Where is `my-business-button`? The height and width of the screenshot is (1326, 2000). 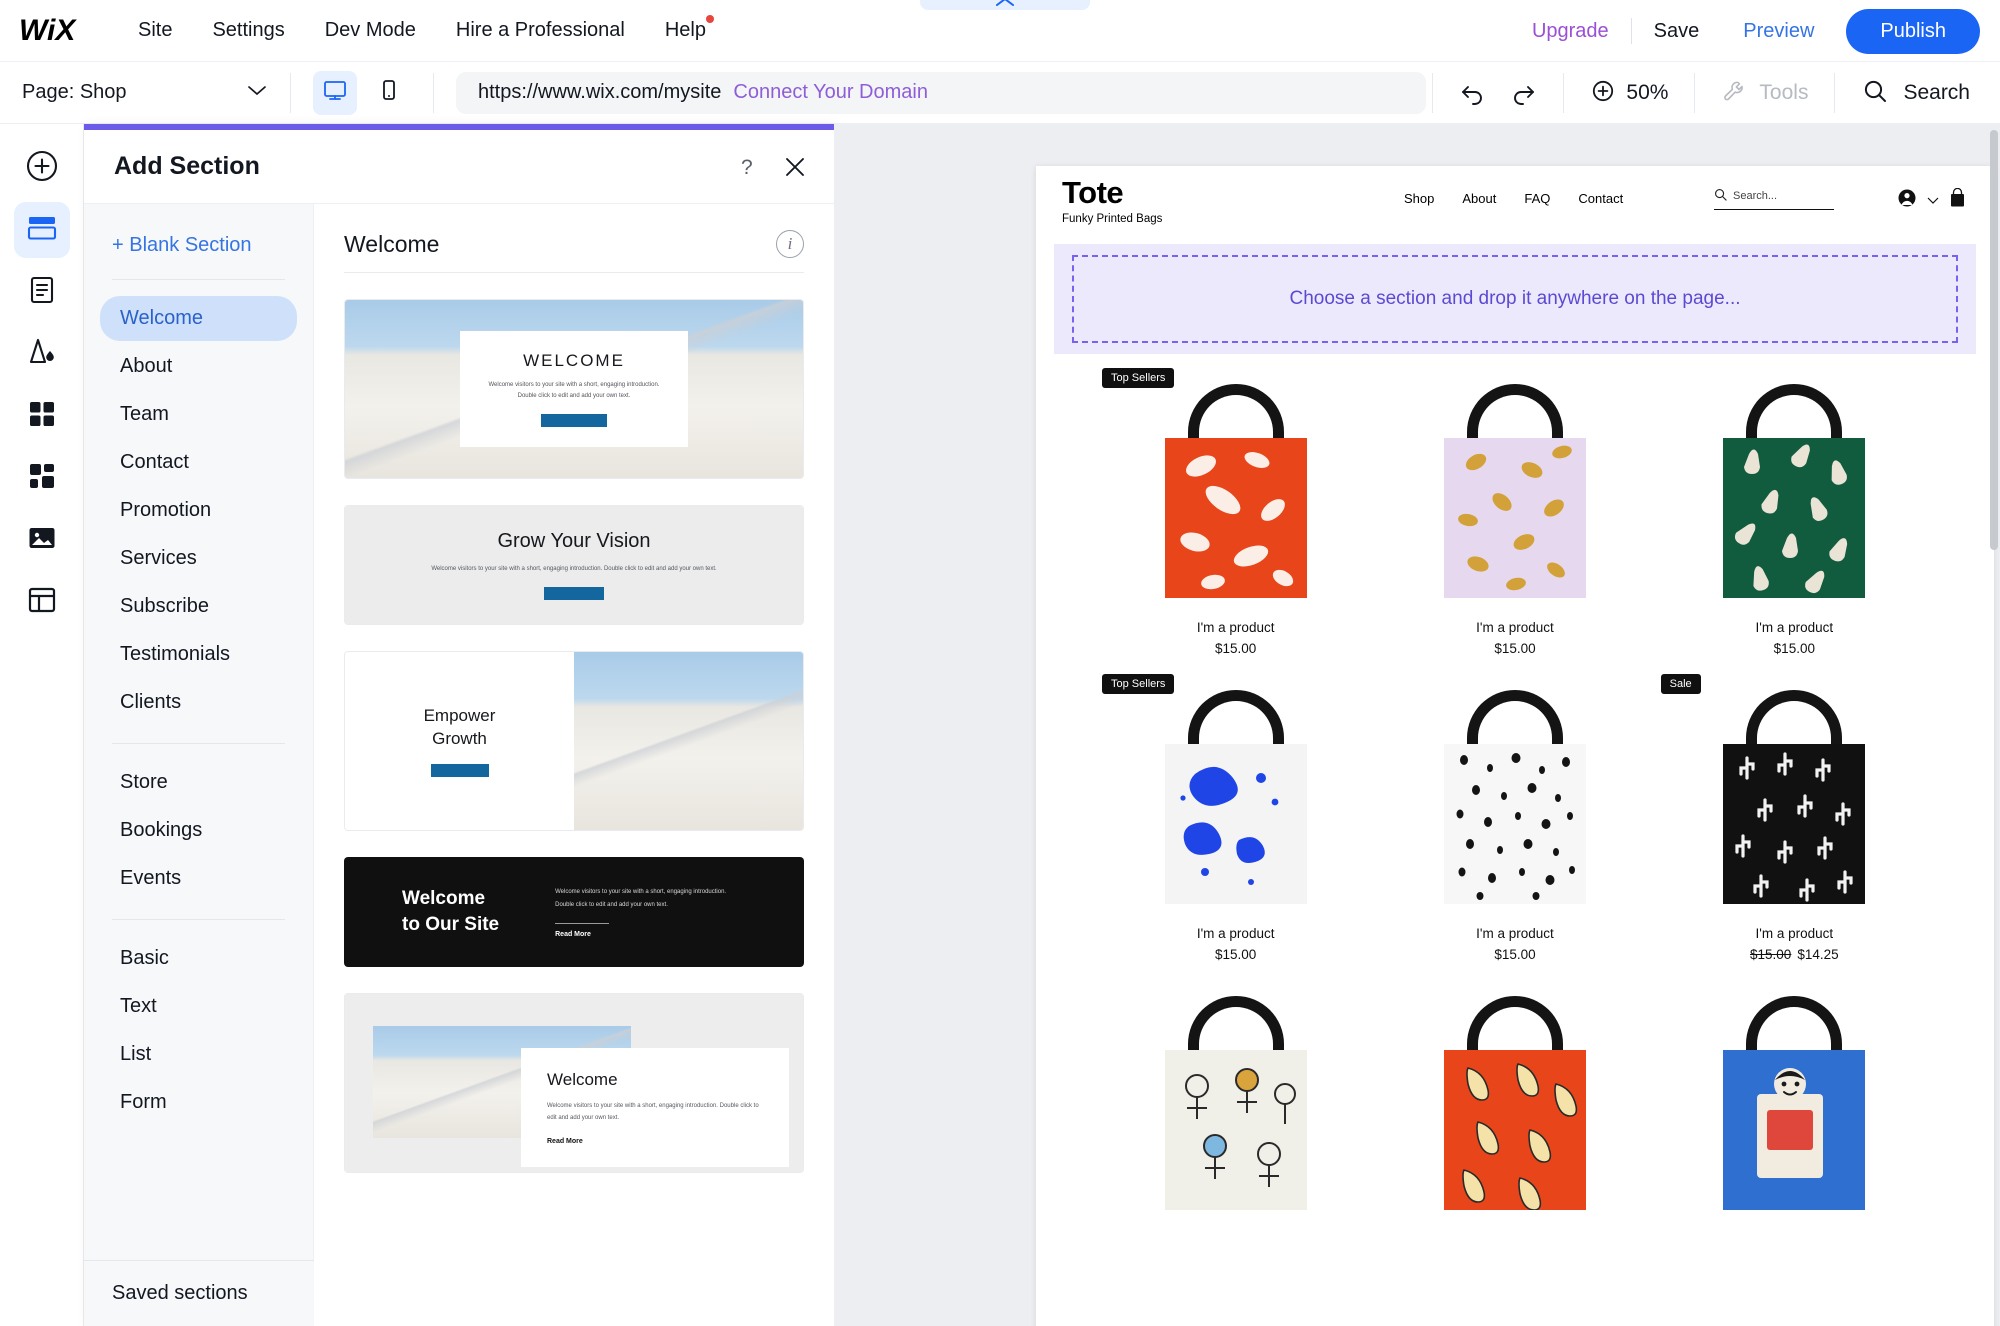
my-business-button is located at coordinates (42, 478).